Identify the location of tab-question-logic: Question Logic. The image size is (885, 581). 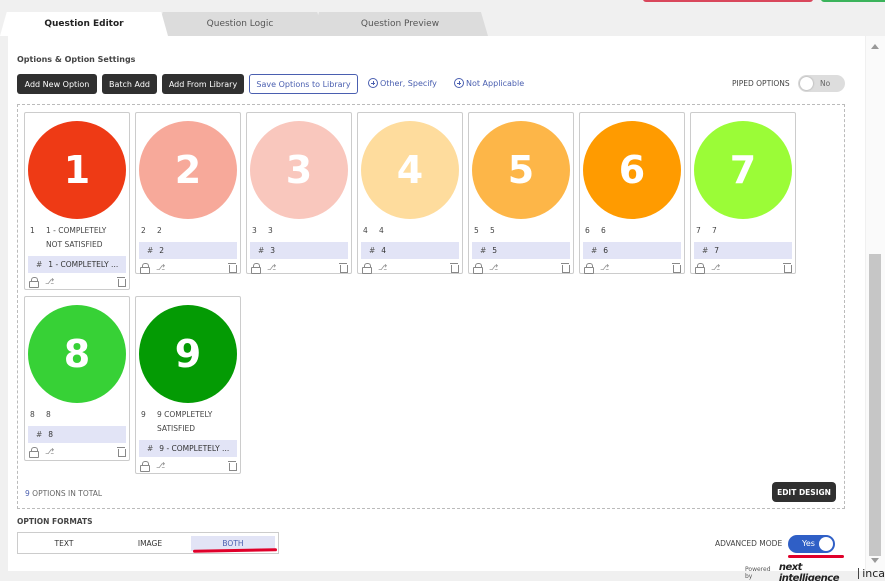
(240, 24).